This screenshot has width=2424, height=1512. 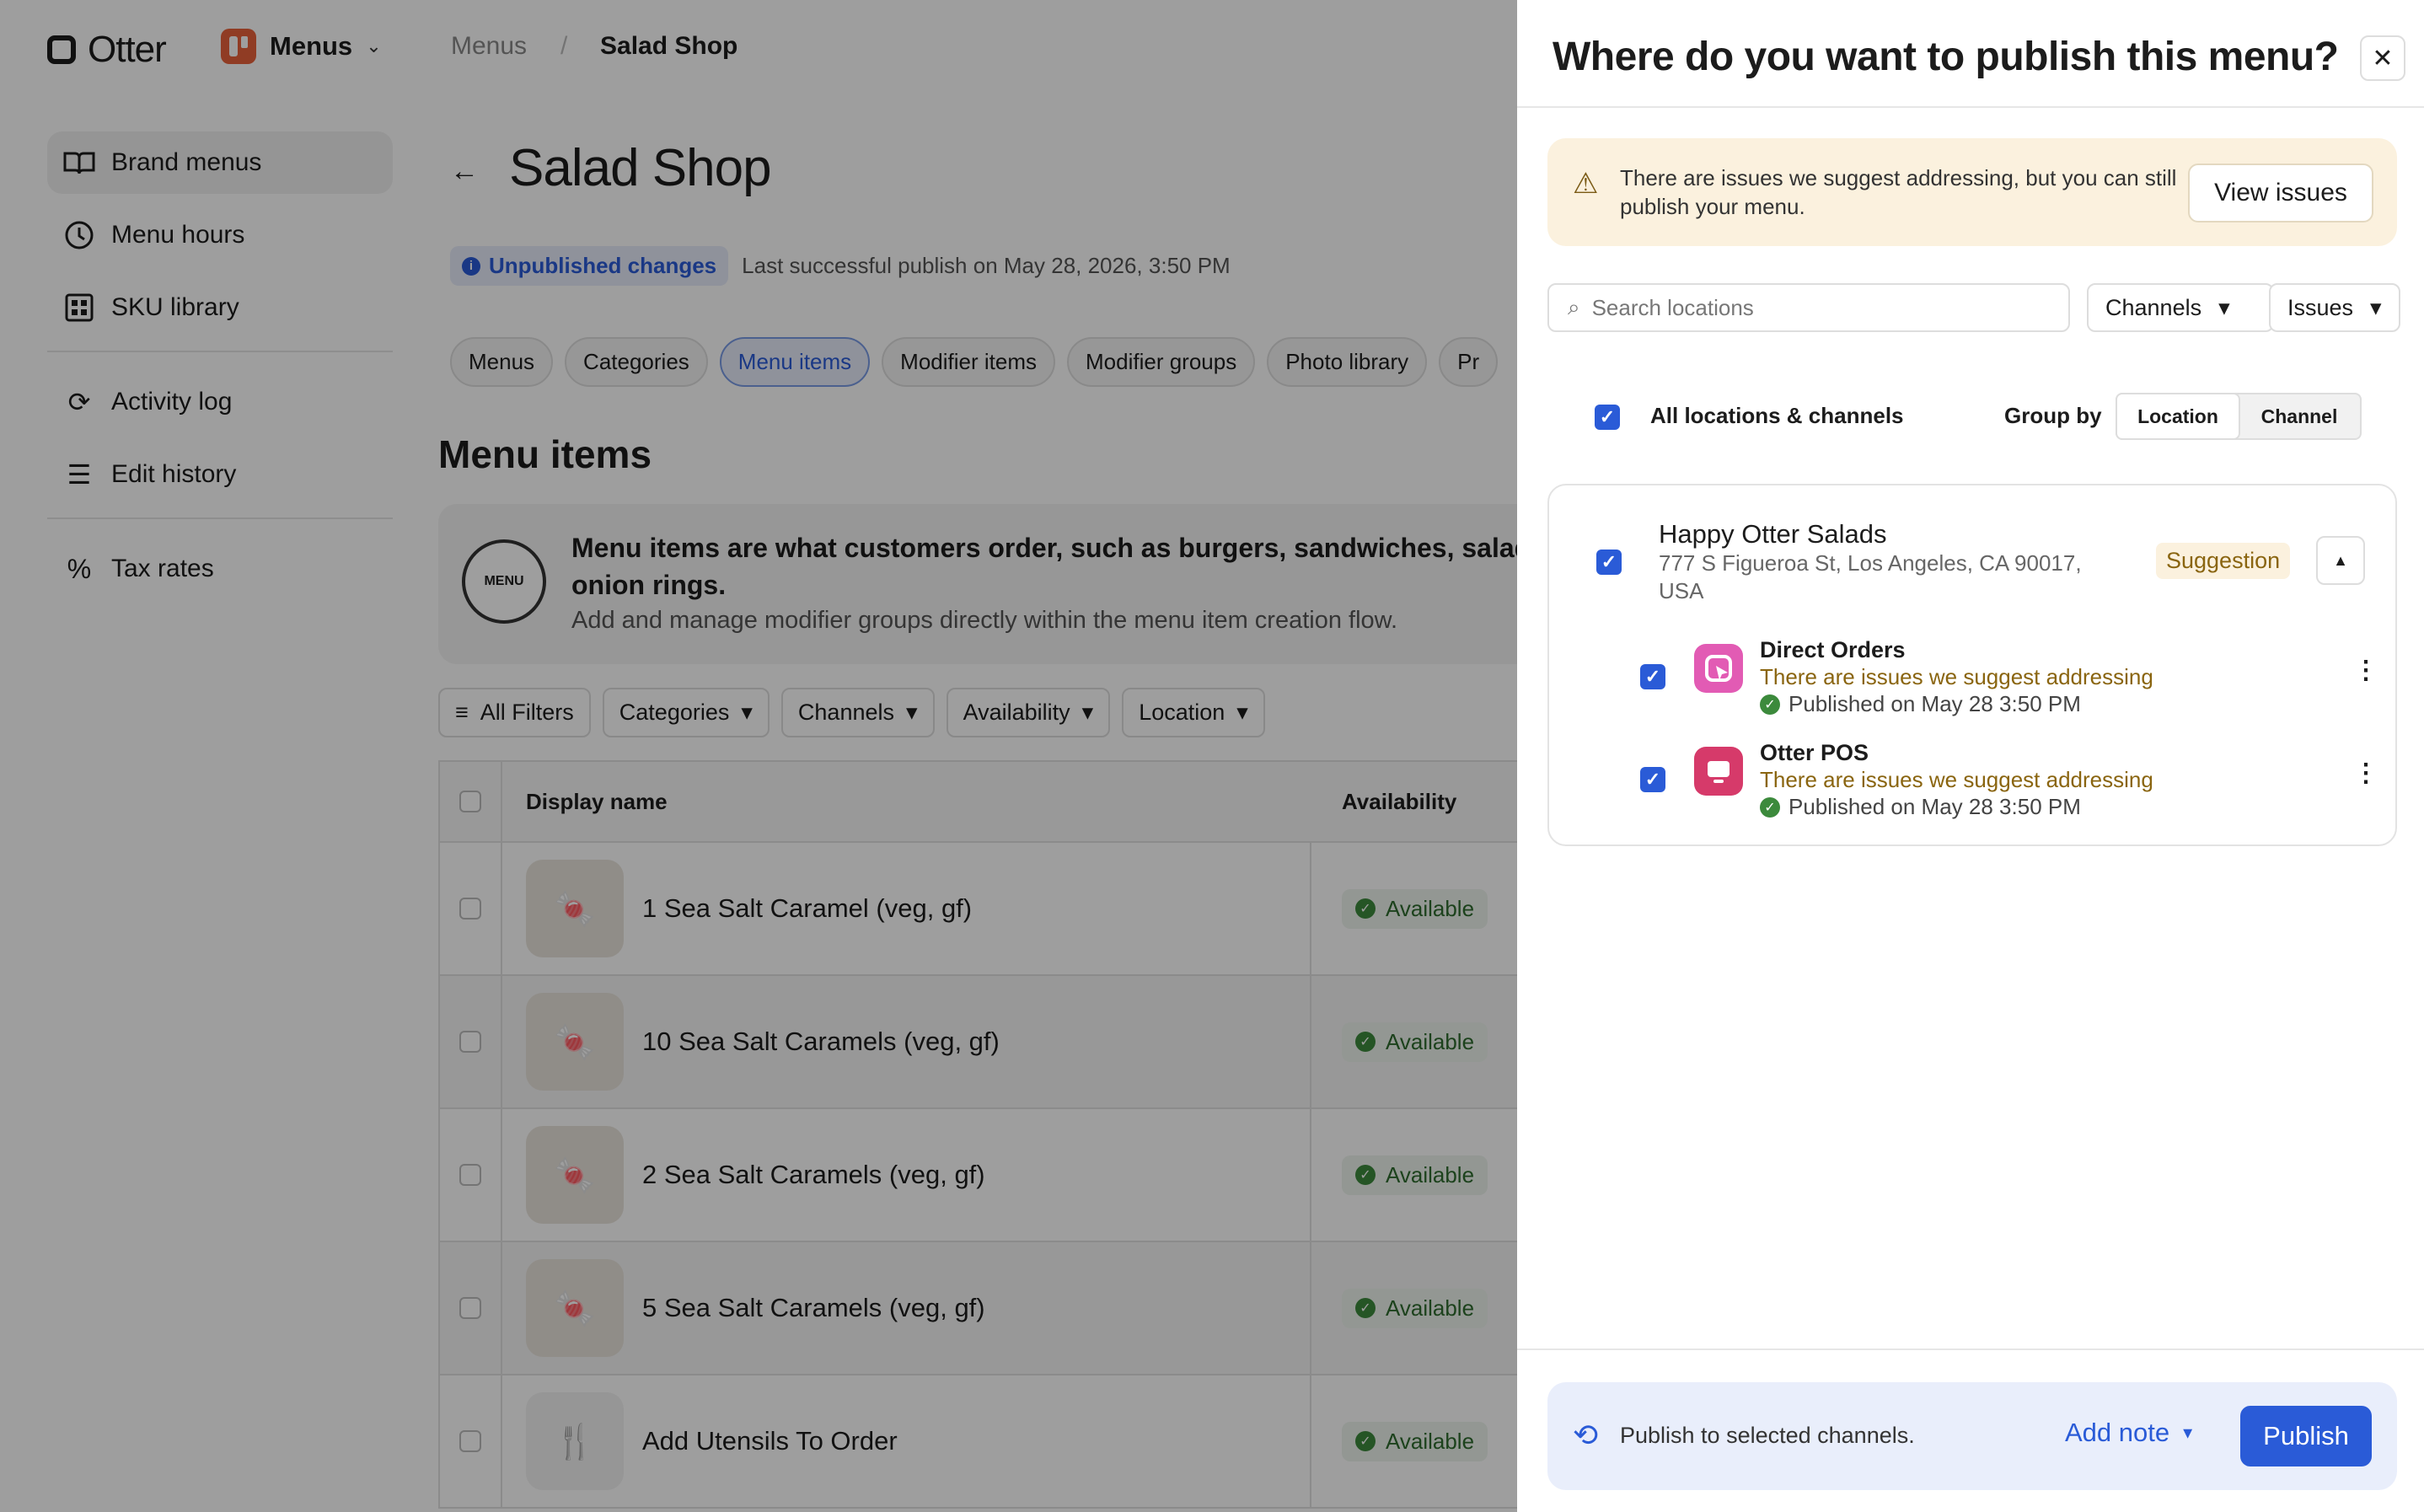 What do you see at coordinates (1808, 307) in the screenshot?
I see `search-locations: ⌕ Search locations` at bounding box center [1808, 307].